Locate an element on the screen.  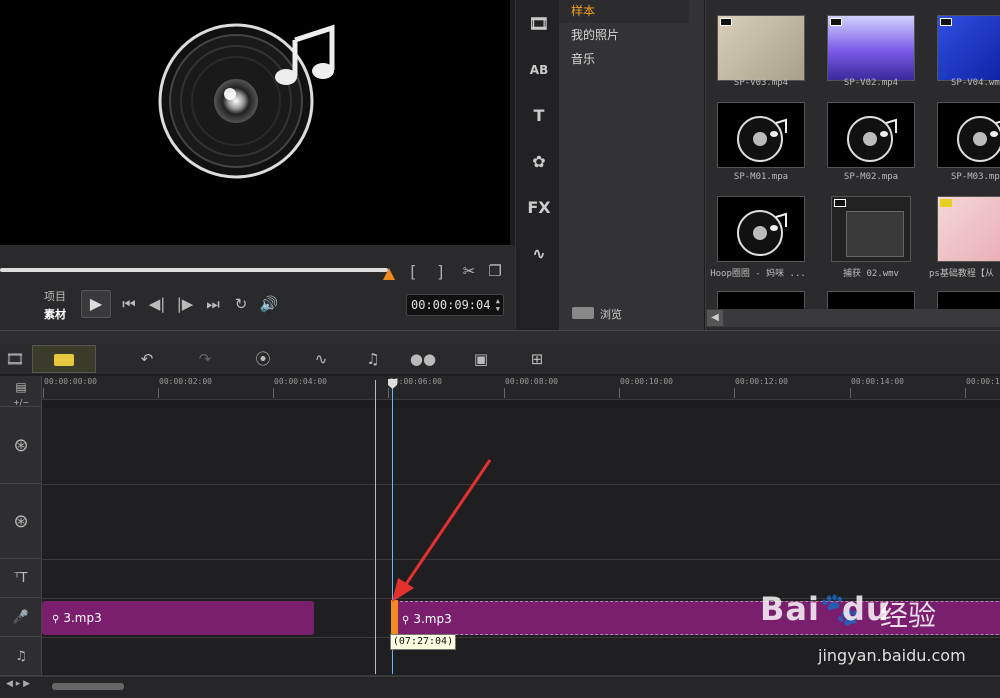
video-track is located at coordinates (521, 446).